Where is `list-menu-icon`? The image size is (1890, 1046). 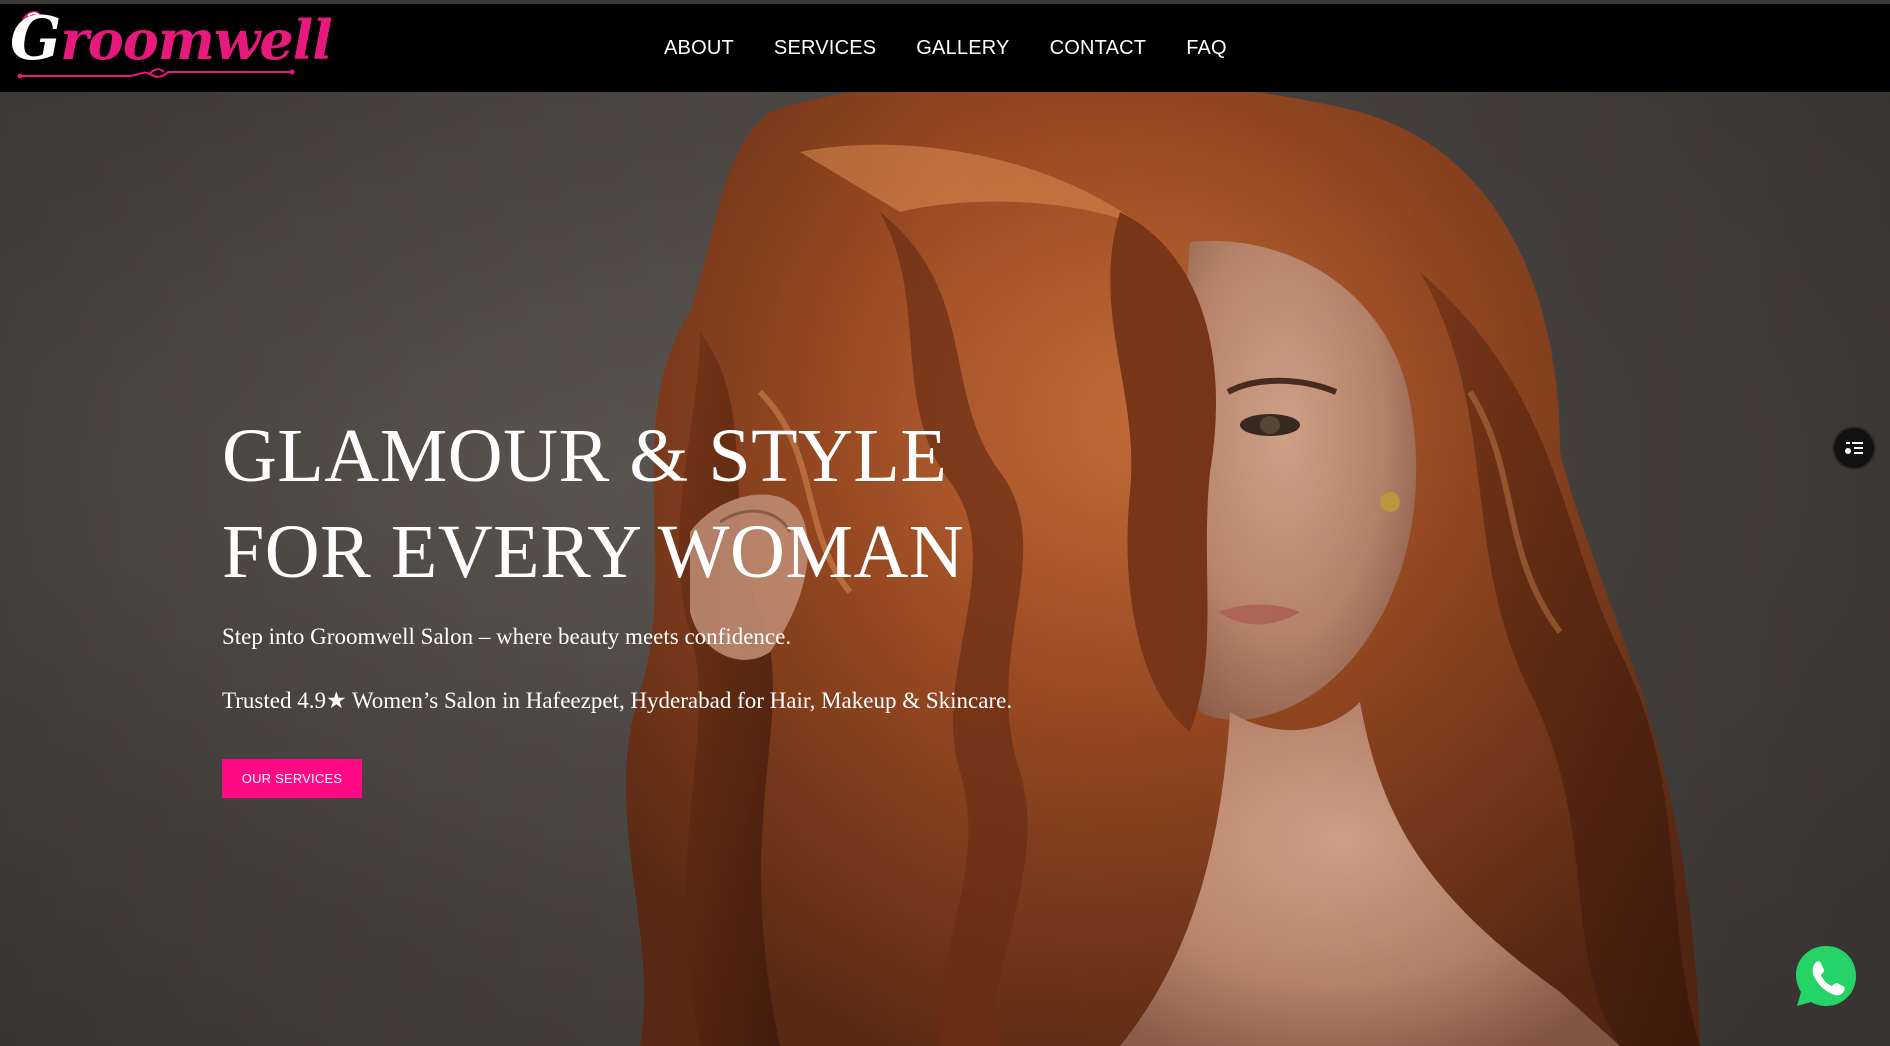 list-menu-icon is located at coordinates (1854, 448).